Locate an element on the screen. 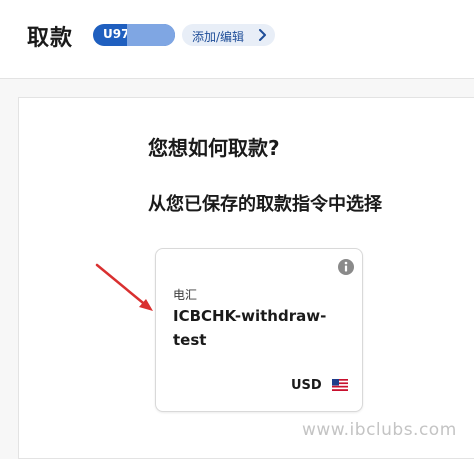 Image resolution: width=474 pixels, height=459 pixels. withdraw-question: 您想如何取款? is located at coordinates (214, 148).